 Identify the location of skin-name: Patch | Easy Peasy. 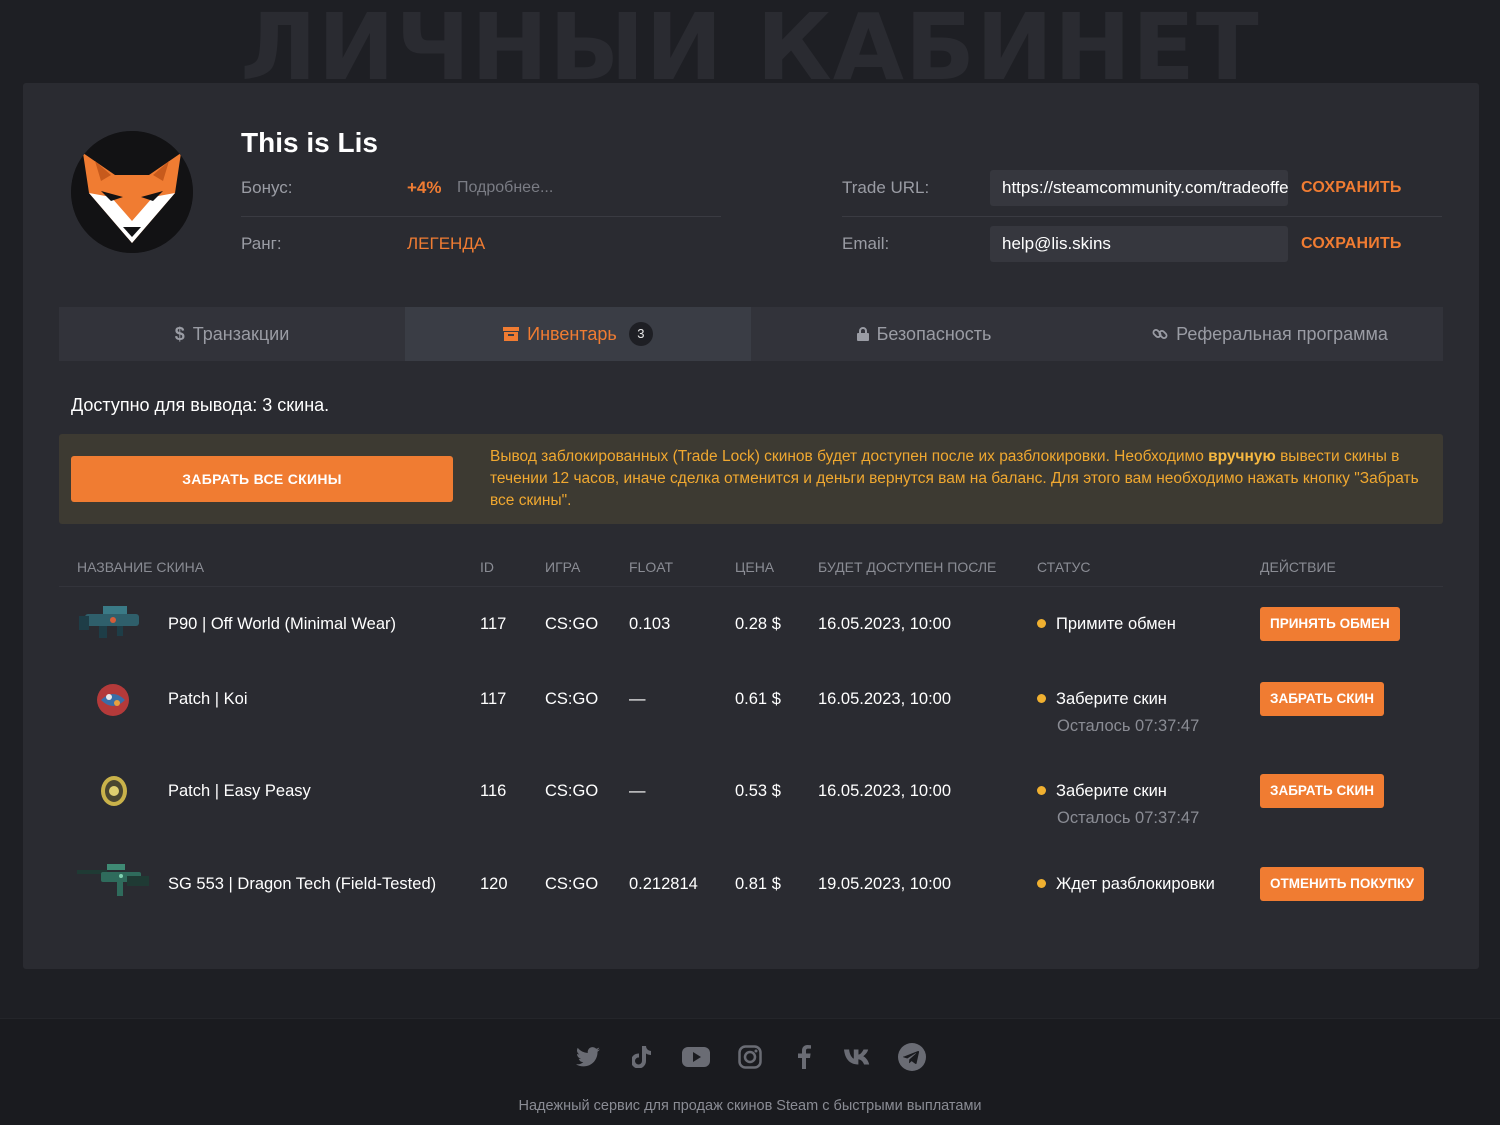
(239, 791).